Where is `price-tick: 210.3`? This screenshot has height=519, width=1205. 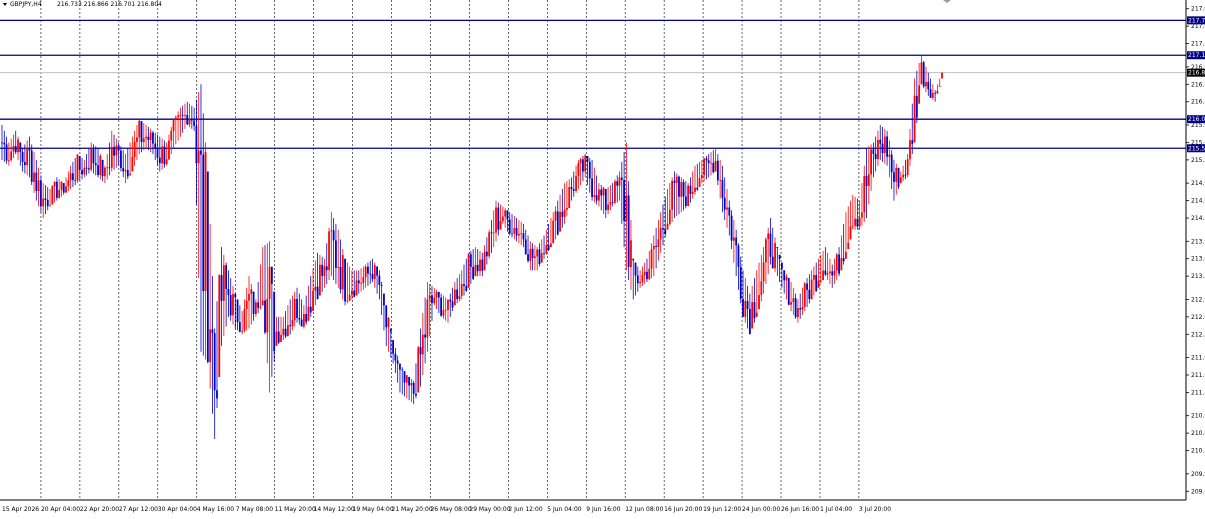 price-tick: 210.3 is located at coordinates (1198, 451).